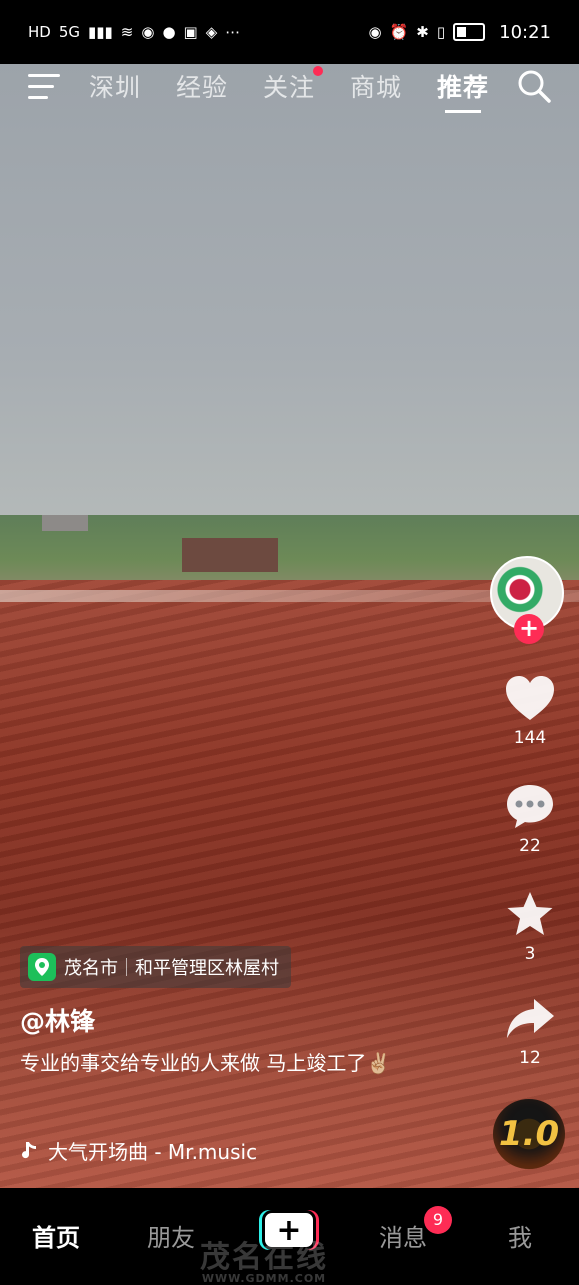 The height and width of the screenshot is (1285, 579). I want to click on tab-messages: 消息, so click(403, 1235).